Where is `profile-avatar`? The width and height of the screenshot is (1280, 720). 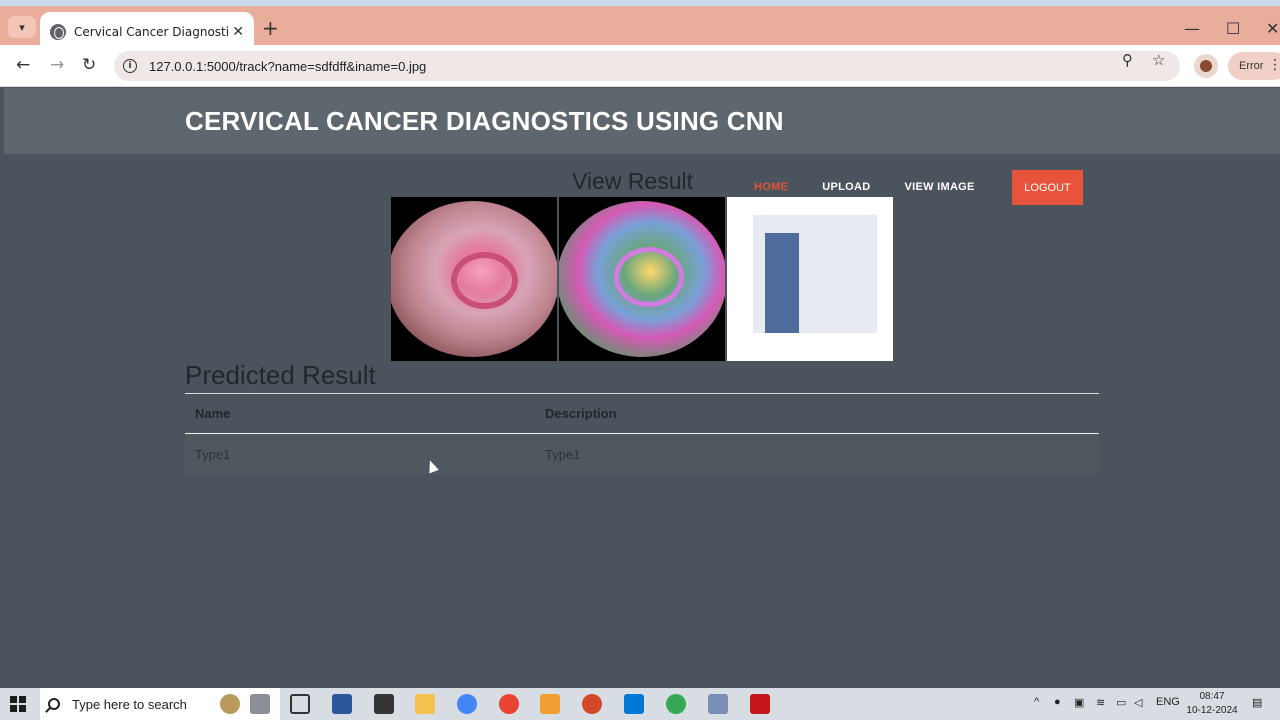 profile-avatar is located at coordinates (1206, 66).